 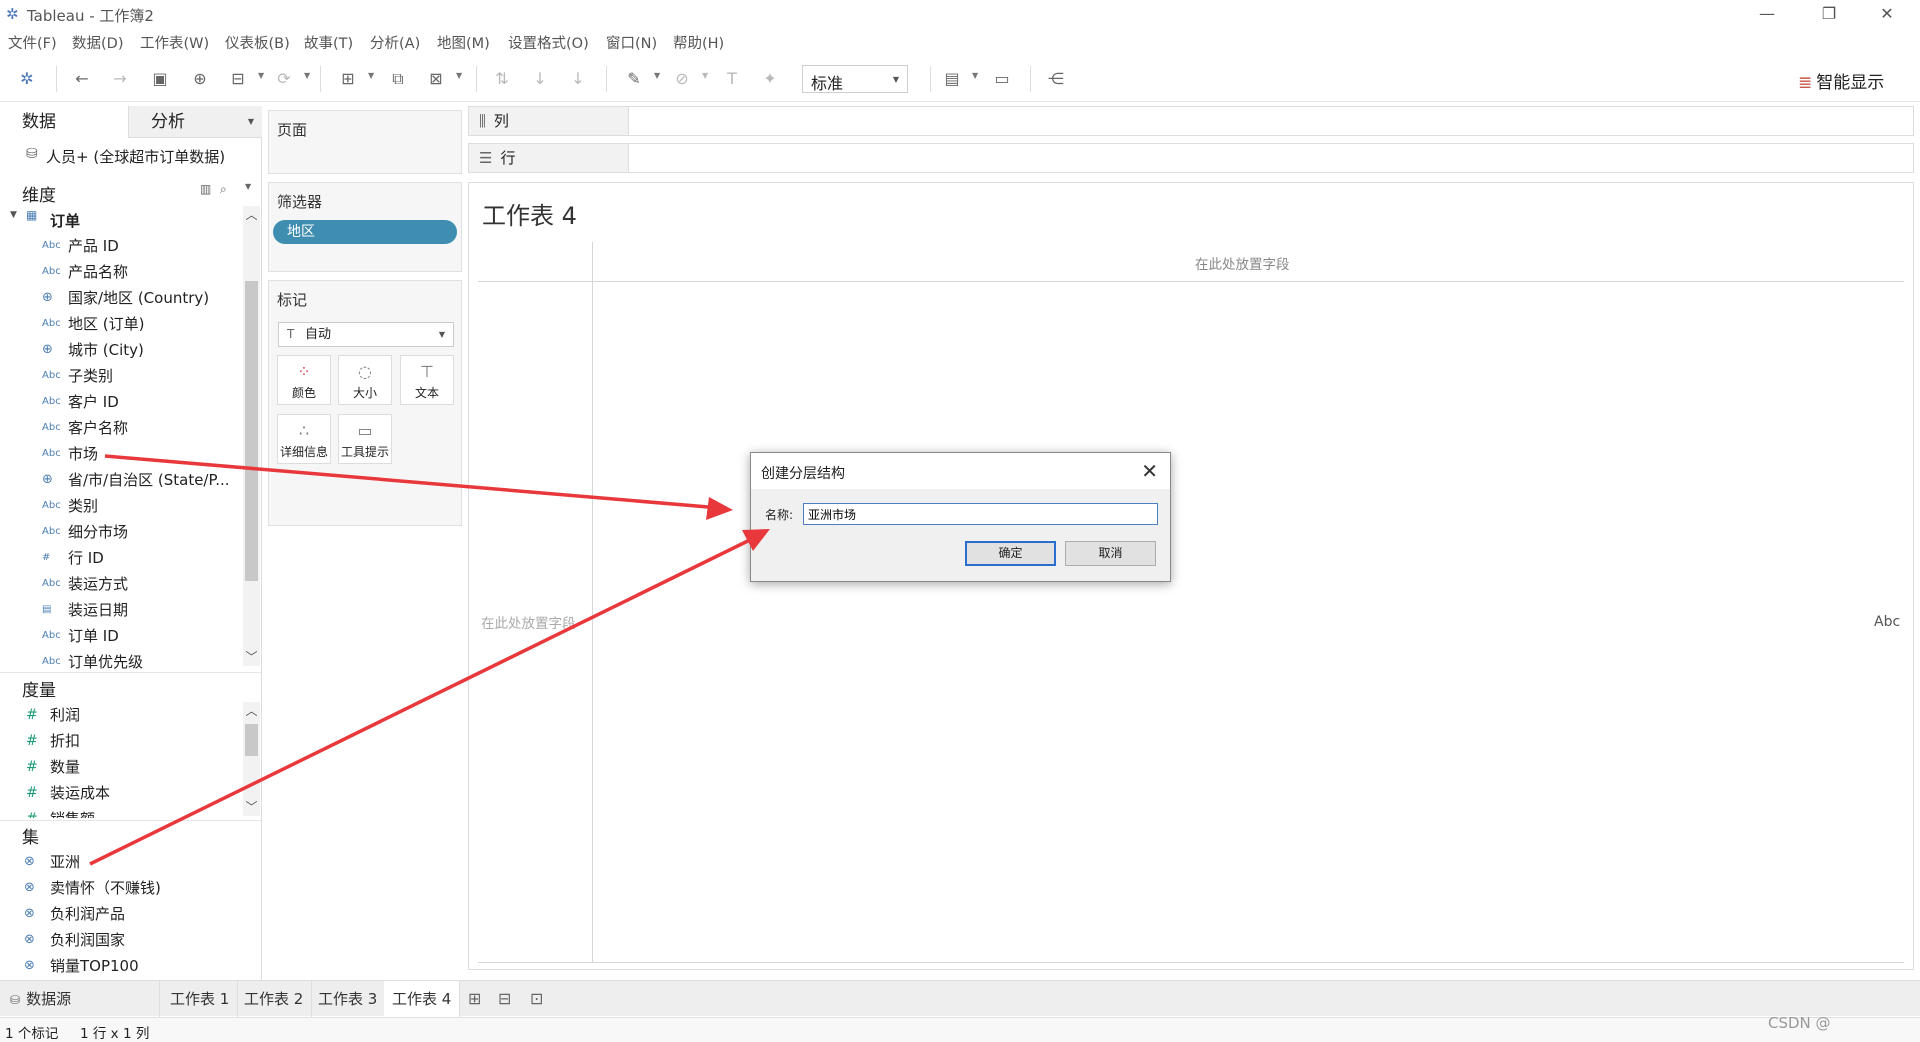 I want to click on show-me-button: ≣ 智能显示, so click(x=1841, y=80).